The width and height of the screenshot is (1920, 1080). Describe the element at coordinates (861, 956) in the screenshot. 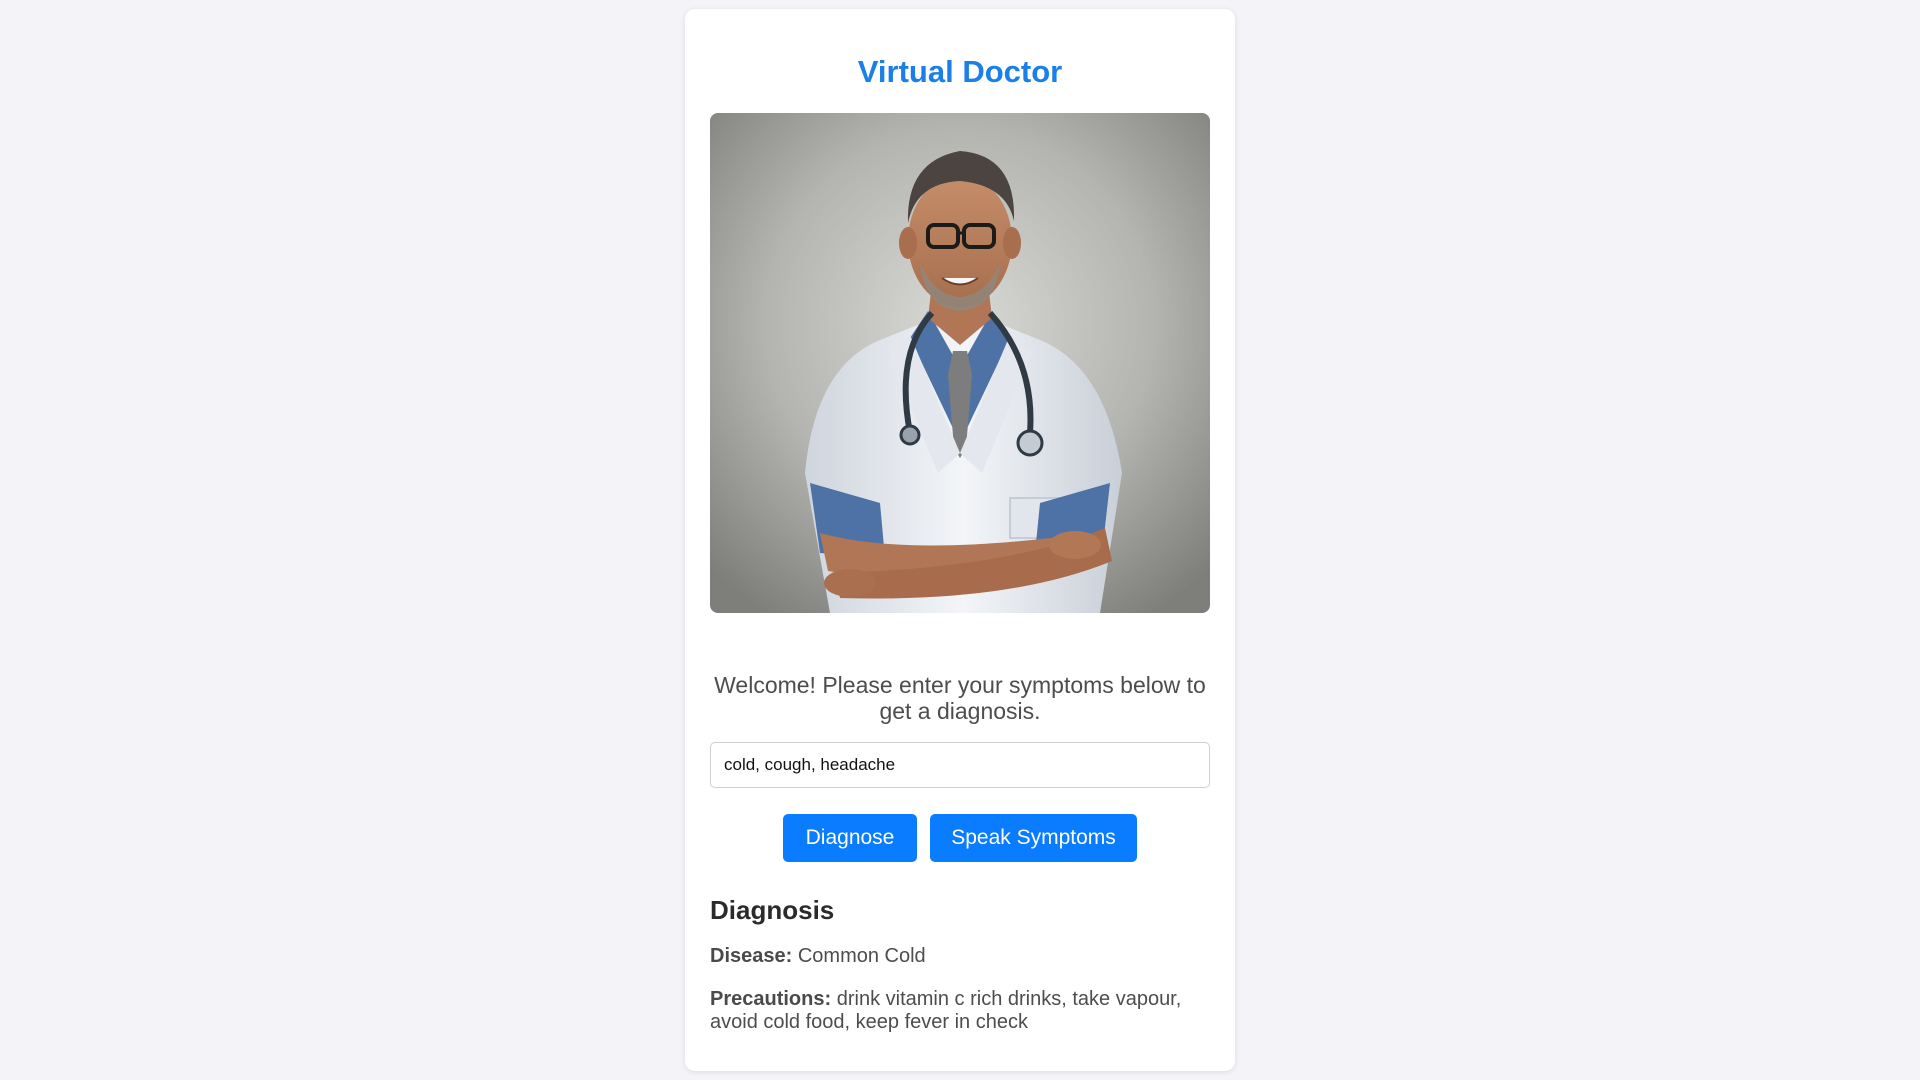

I see `disease-value: Common Cold` at that location.